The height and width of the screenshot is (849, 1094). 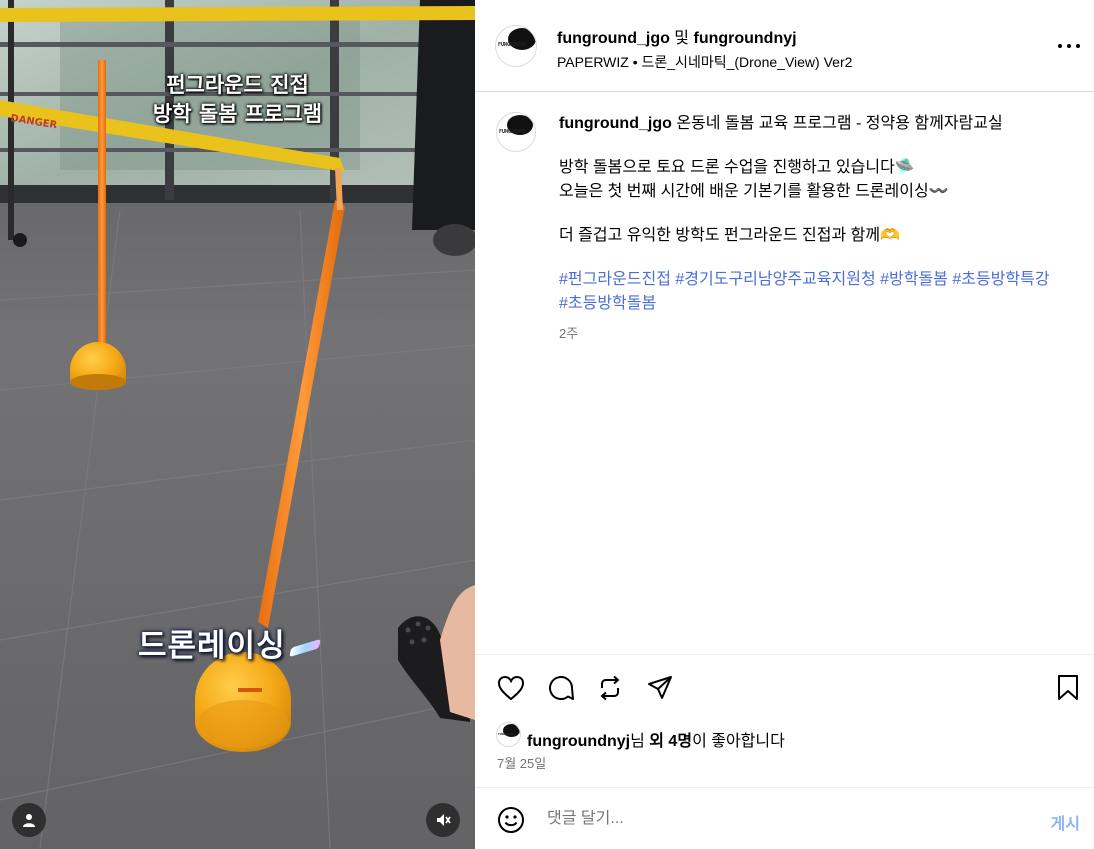 What do you see at coordinates (747, 62) in the screenshot?
I see `audio-track-link: 드론_시네마틱_(Drone_View) Ver2` at bounding box center [747, 62].